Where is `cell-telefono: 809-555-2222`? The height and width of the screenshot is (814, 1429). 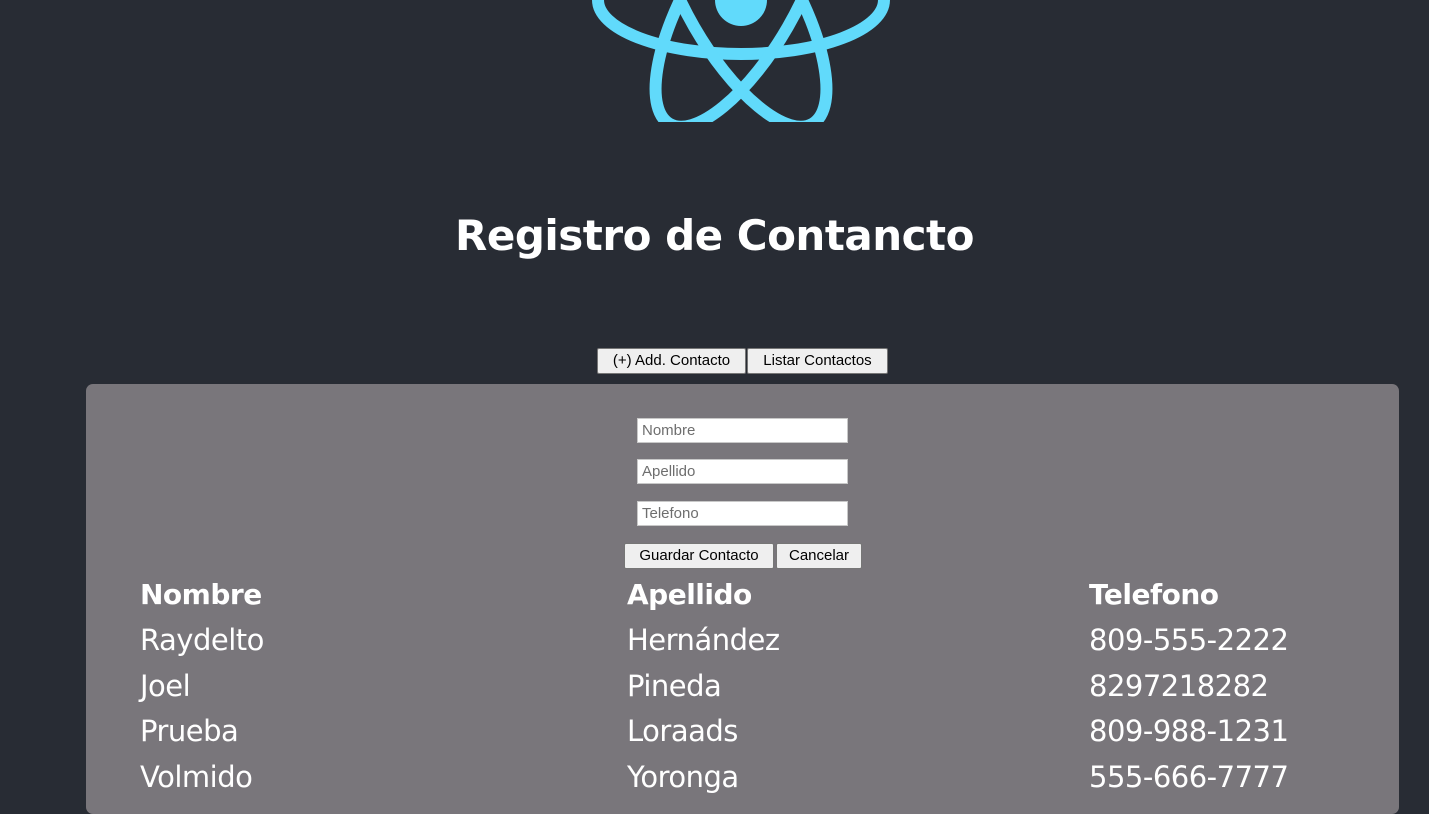 cell-telefono: 809-555-2222 is located at coordinates (1189, 640).